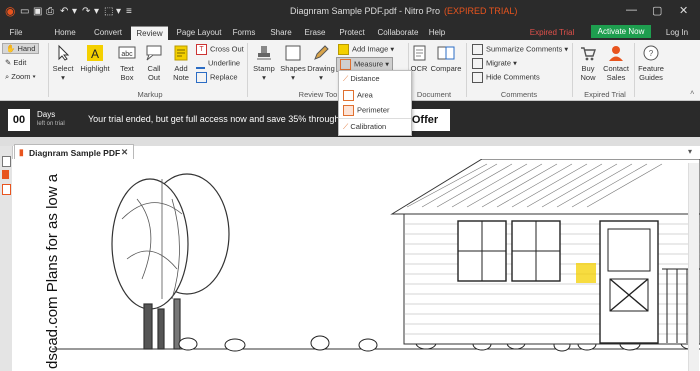 This screenshot has width=700, height=371. What do you see at coordinates (16, 33) in the screenshot?
I see `tab-file: File` at bounding box center [16, 33].